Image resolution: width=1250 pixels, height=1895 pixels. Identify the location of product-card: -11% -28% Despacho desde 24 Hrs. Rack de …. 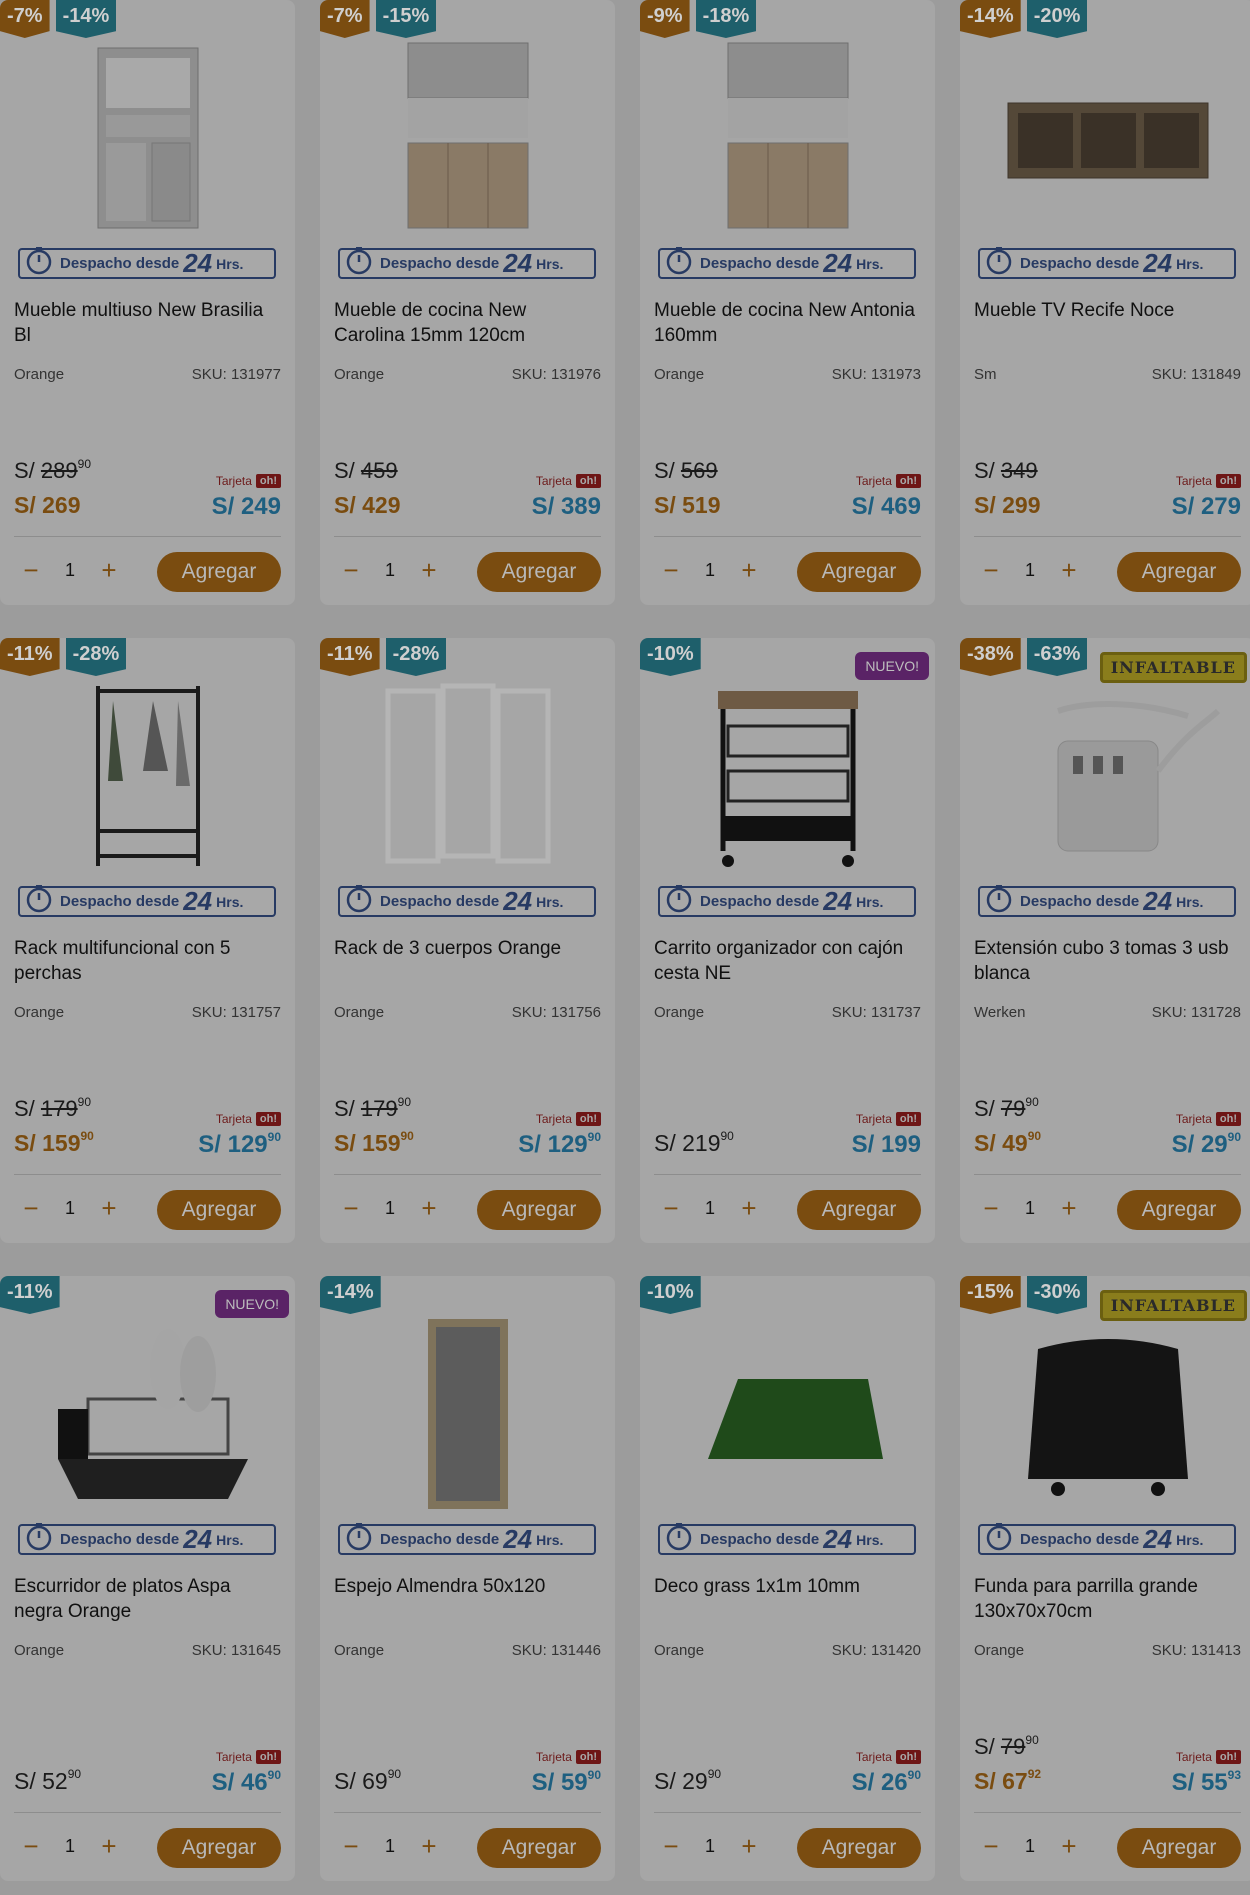
(467, 940).